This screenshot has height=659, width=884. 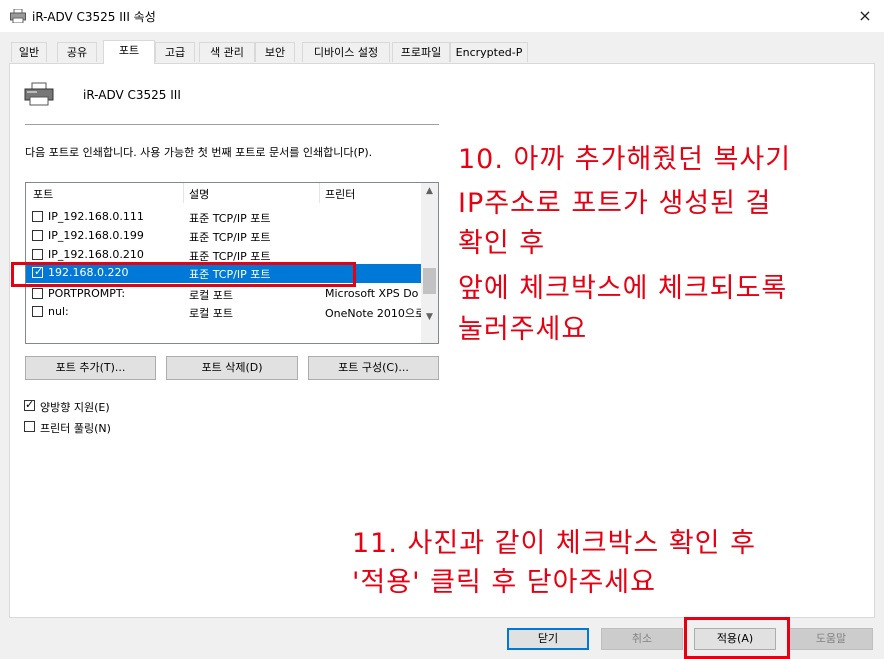 What do you see at coordinates (87, 293) in the screenshot?
I see `port-name: PORTPROMPT:` at bounding box center [87, 293].